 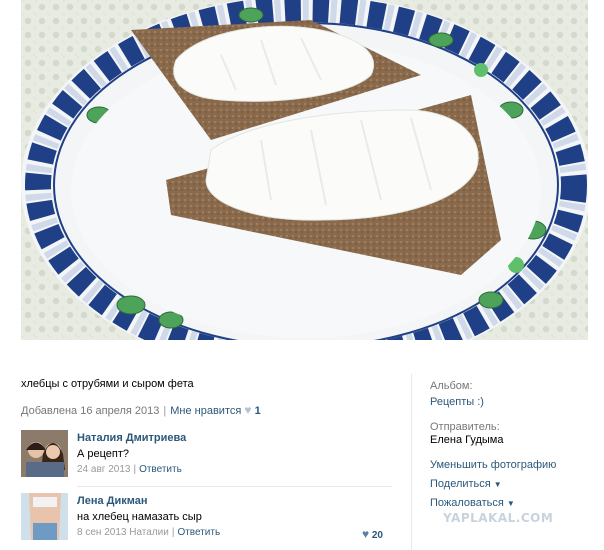 I want to click on comment-meta: 24 авг 2013 | Ответить, so click(x=129, y=469).